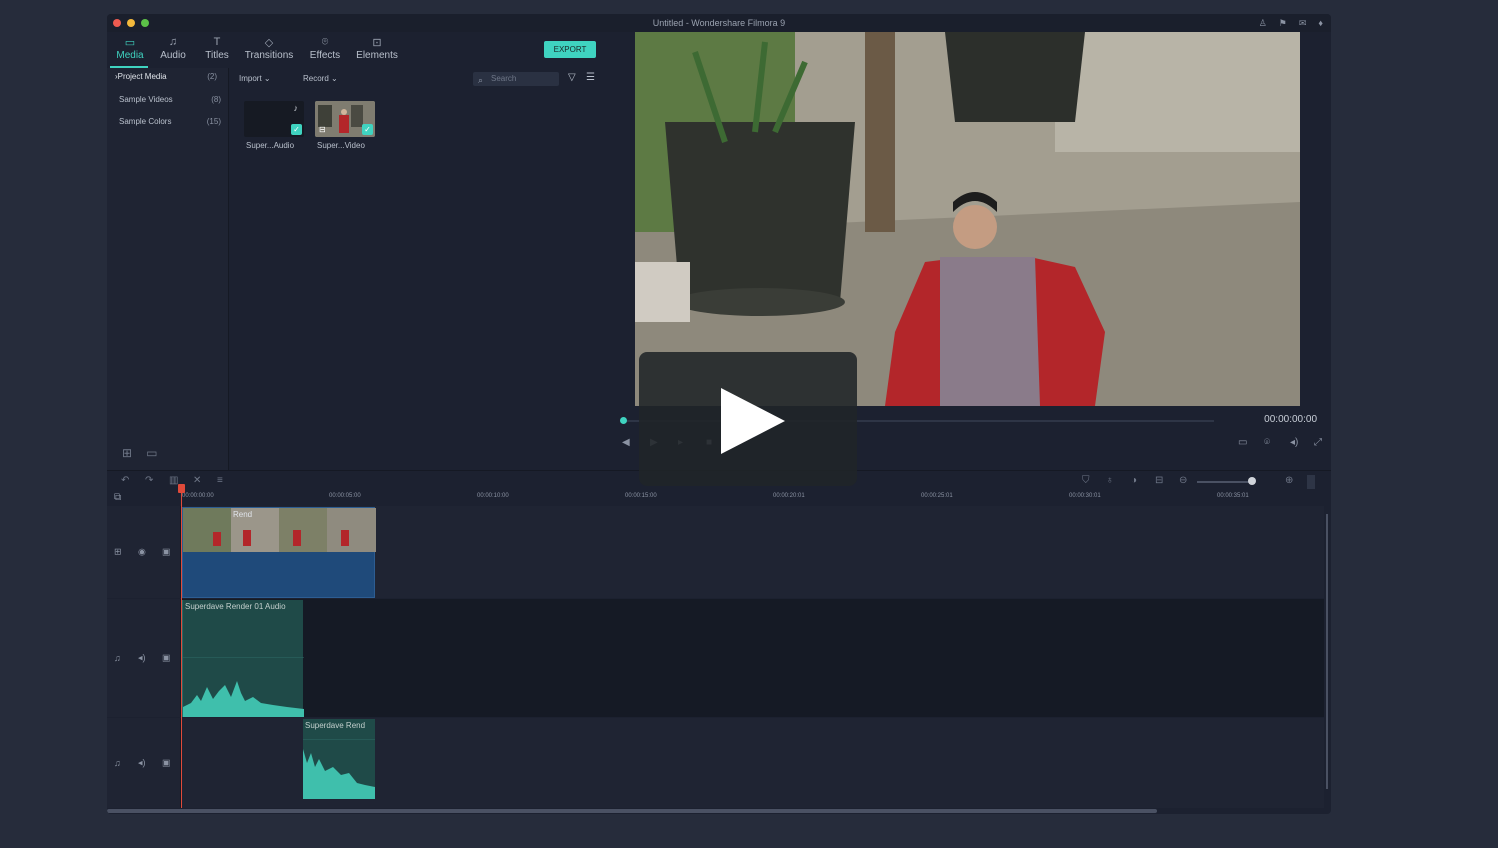  I want to click on elements-icon: ⊡, so click(377, 43).